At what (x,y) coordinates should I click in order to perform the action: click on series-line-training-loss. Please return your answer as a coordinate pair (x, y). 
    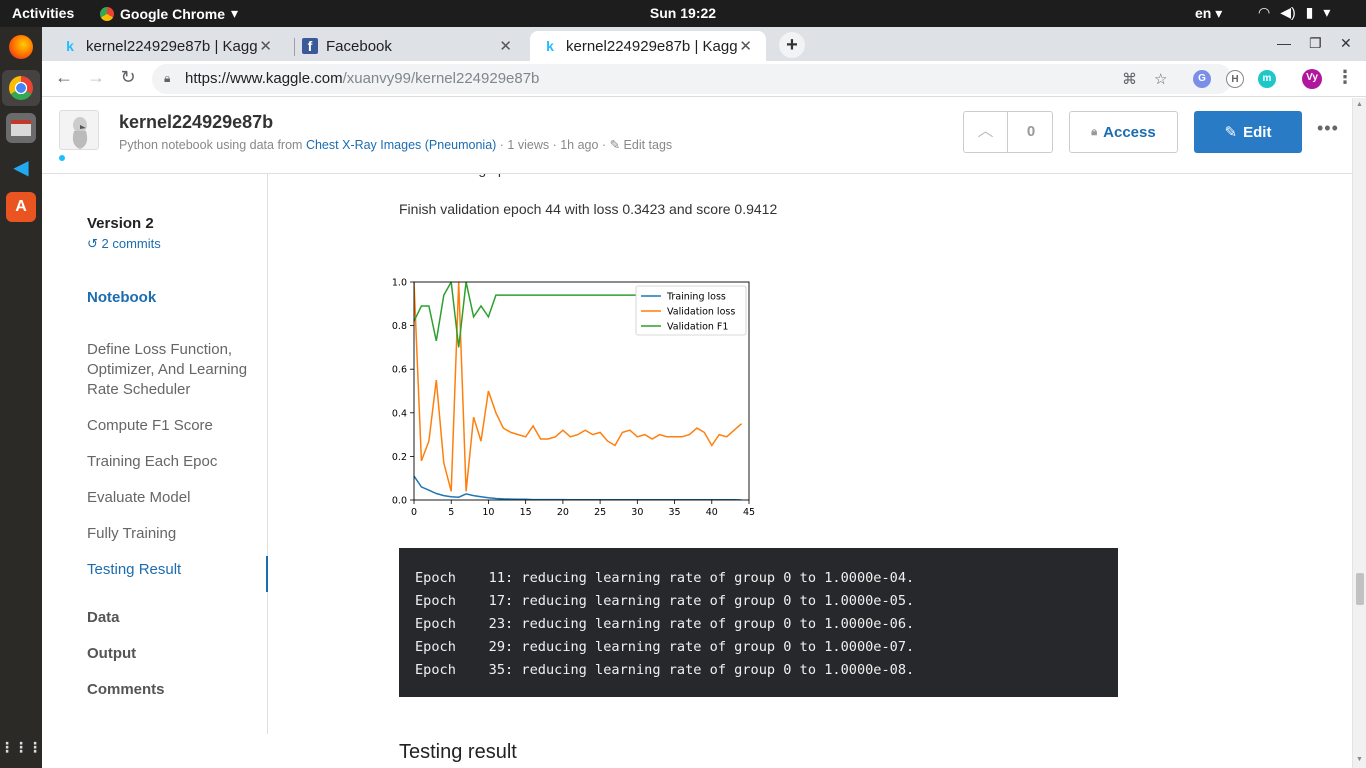
    Looking at the image, I should click on (578, 487).